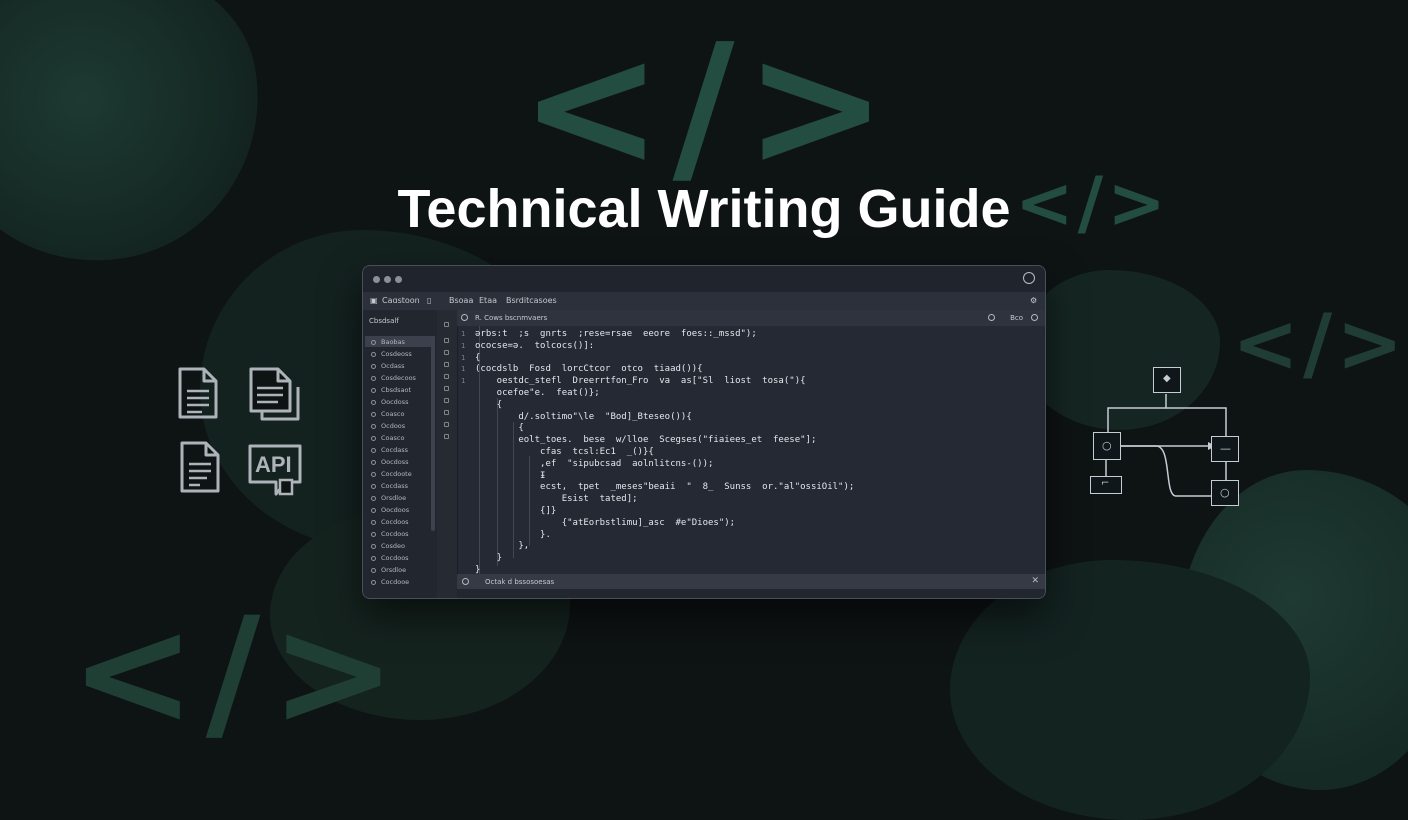 The height and width of the screenshot is (820, 1408). I want to click on document-text-icon, so click(200, 467).